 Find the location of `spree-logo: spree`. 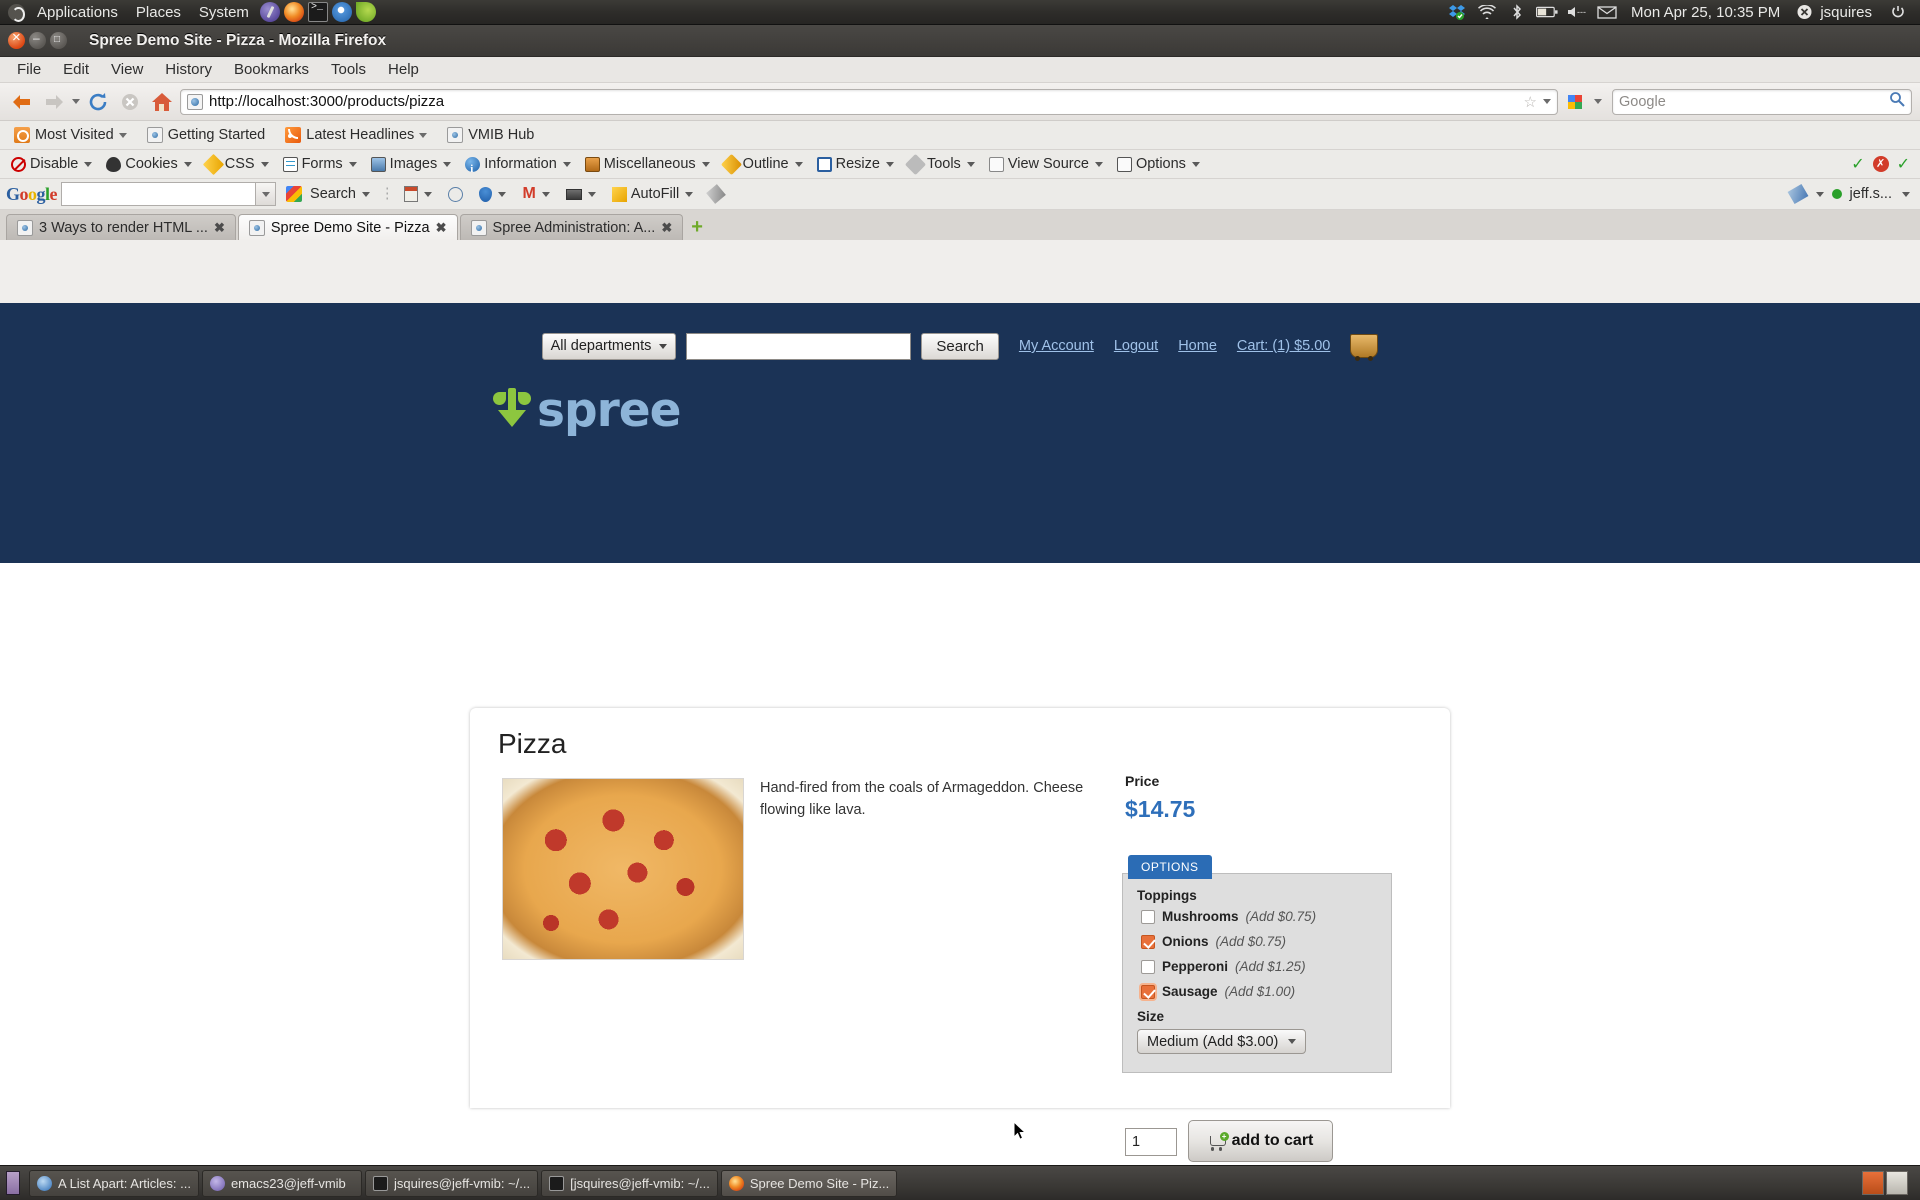

spree-logo: spree is located at coordinates (587, 410).